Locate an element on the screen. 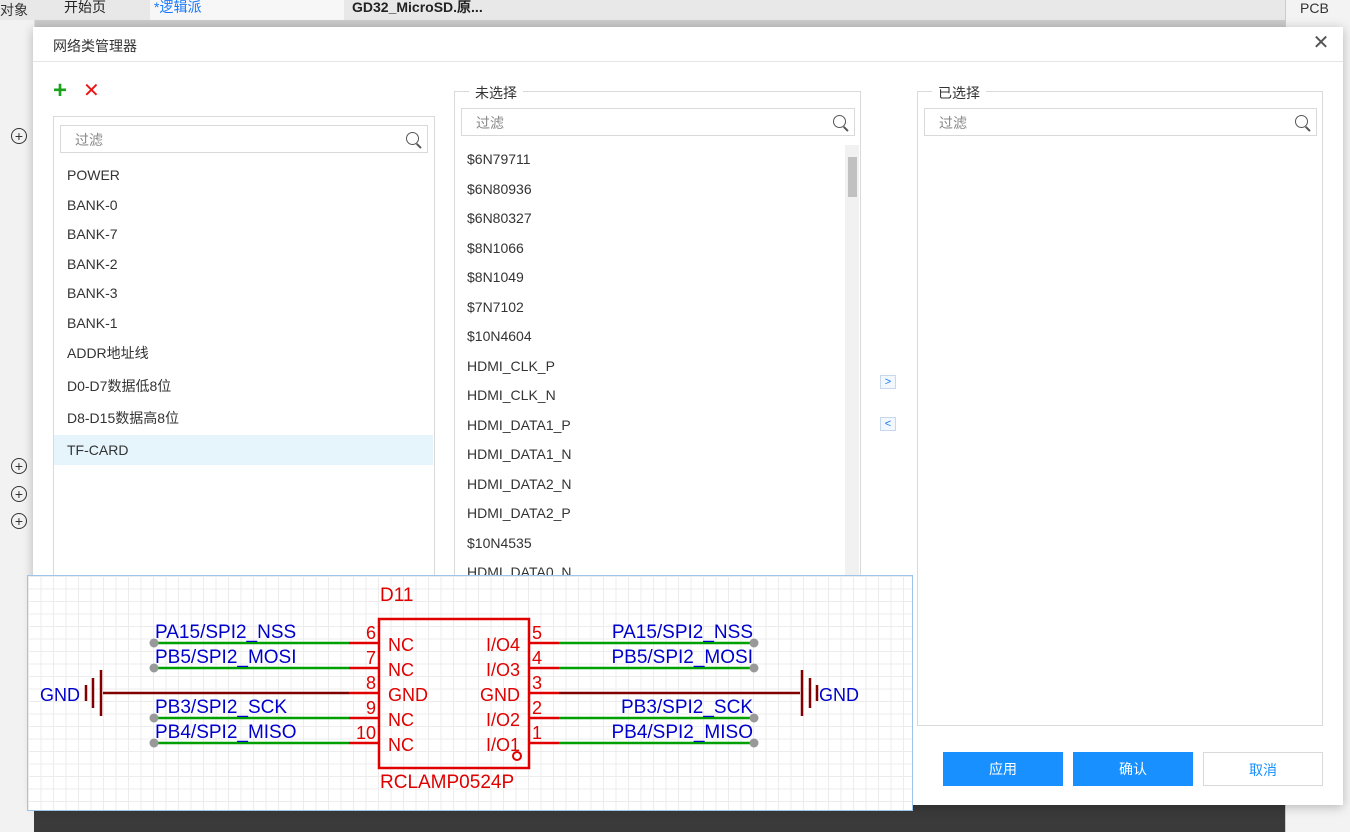 The height and width of the screenshot is (832, 1350). net-list-item: $10N4604 is located at coordinates (645, 336).